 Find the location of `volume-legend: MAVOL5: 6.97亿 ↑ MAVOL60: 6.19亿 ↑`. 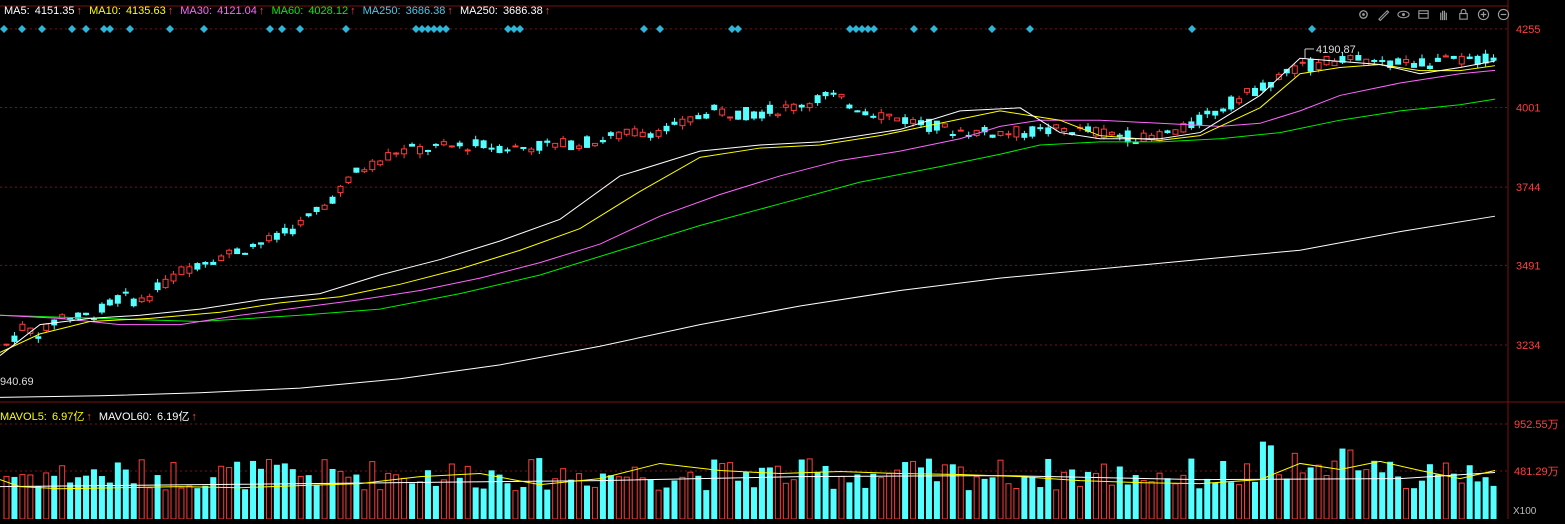

volume-legend: MAVOL5: 6.97亿 ↑ MAVOL60: 6.19亿 ↑ is located at coordinates (100, 416).